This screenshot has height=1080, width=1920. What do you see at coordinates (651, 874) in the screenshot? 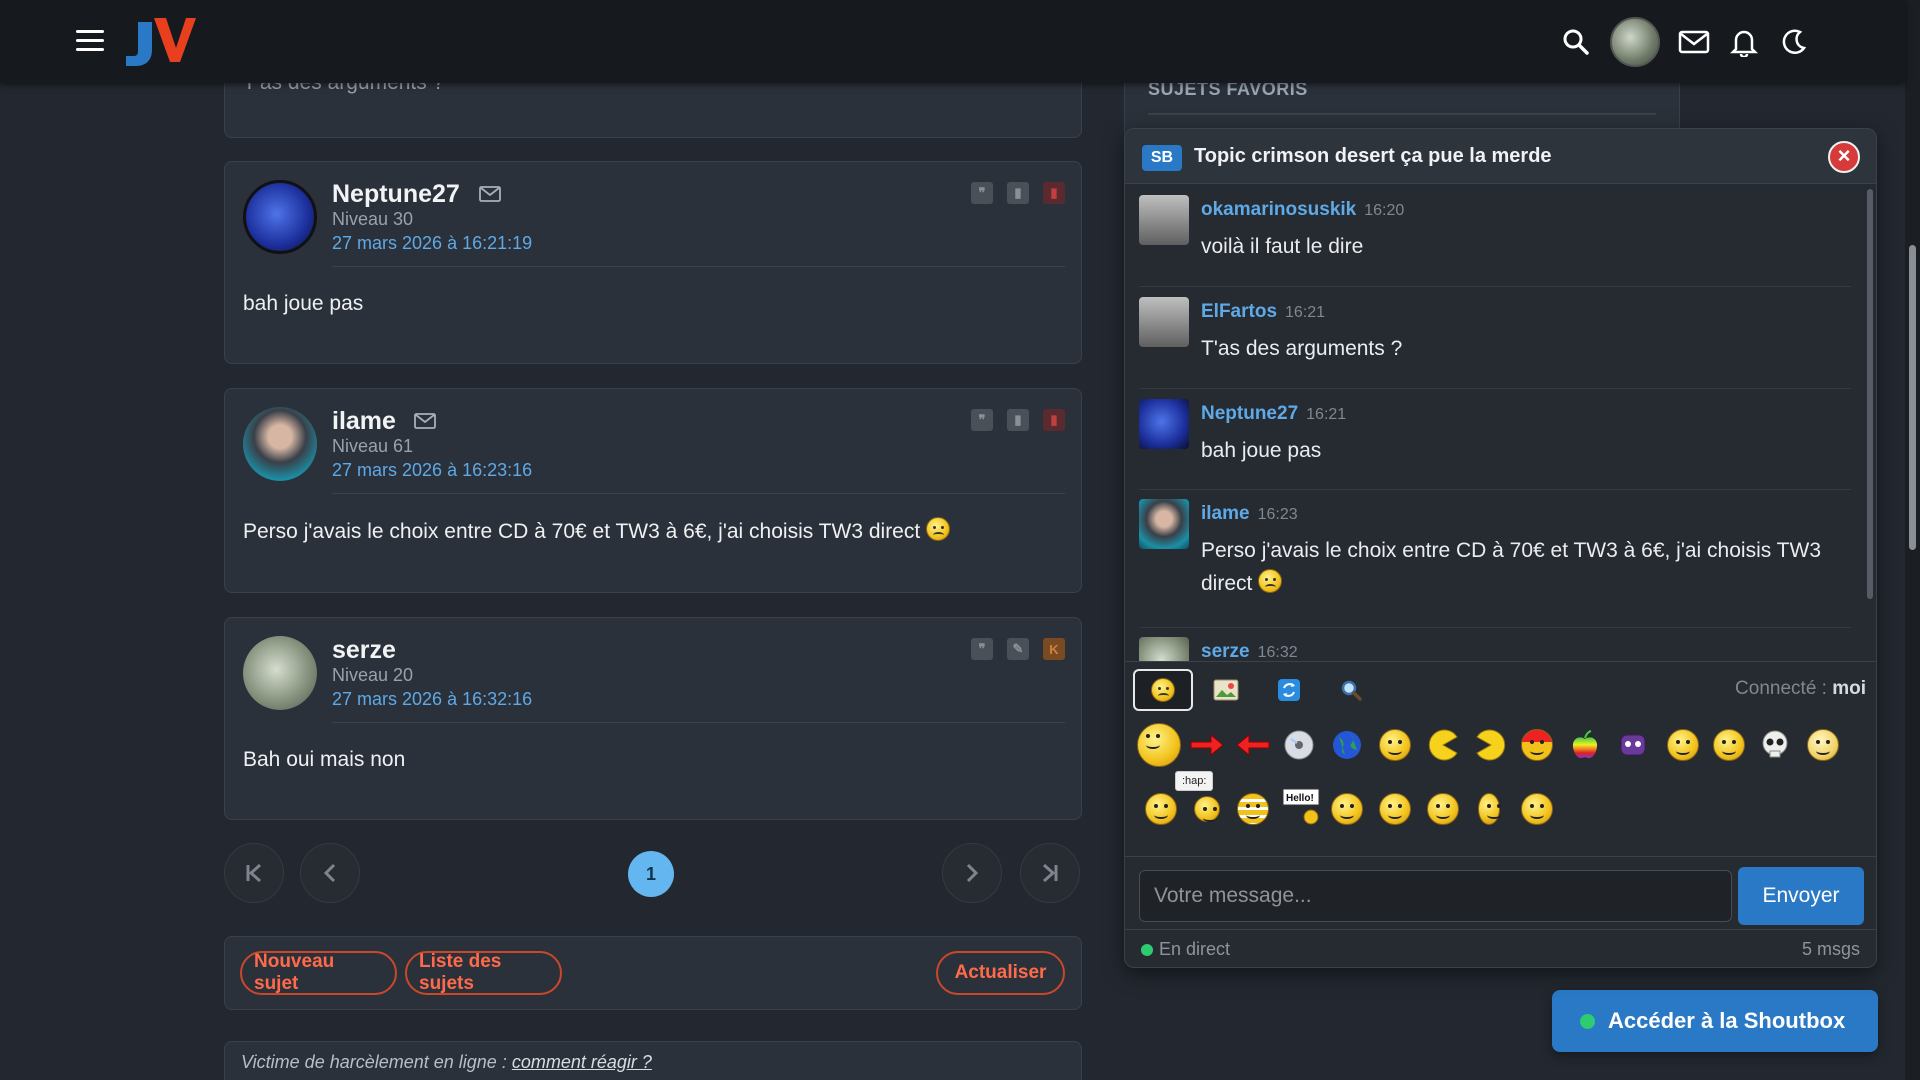
I see `current-page: 1` at bounding box center [651, 874].